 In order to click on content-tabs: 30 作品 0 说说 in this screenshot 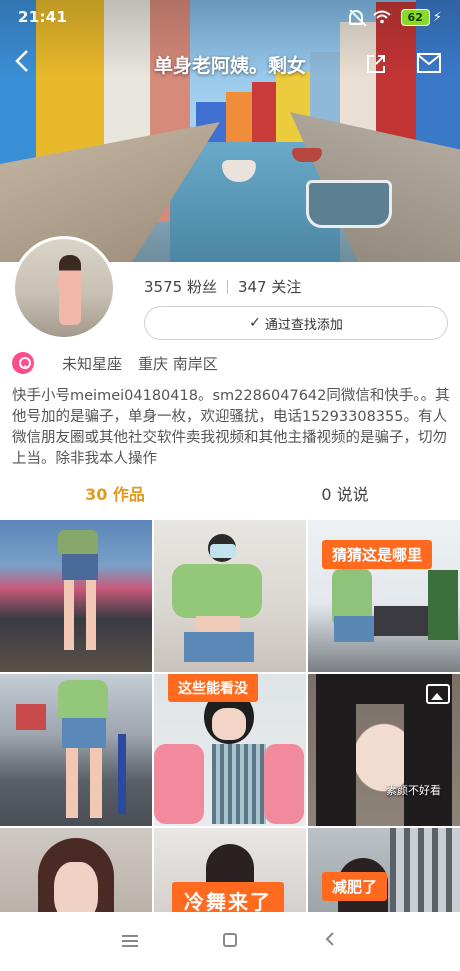, I will do `click(230, 497)`.